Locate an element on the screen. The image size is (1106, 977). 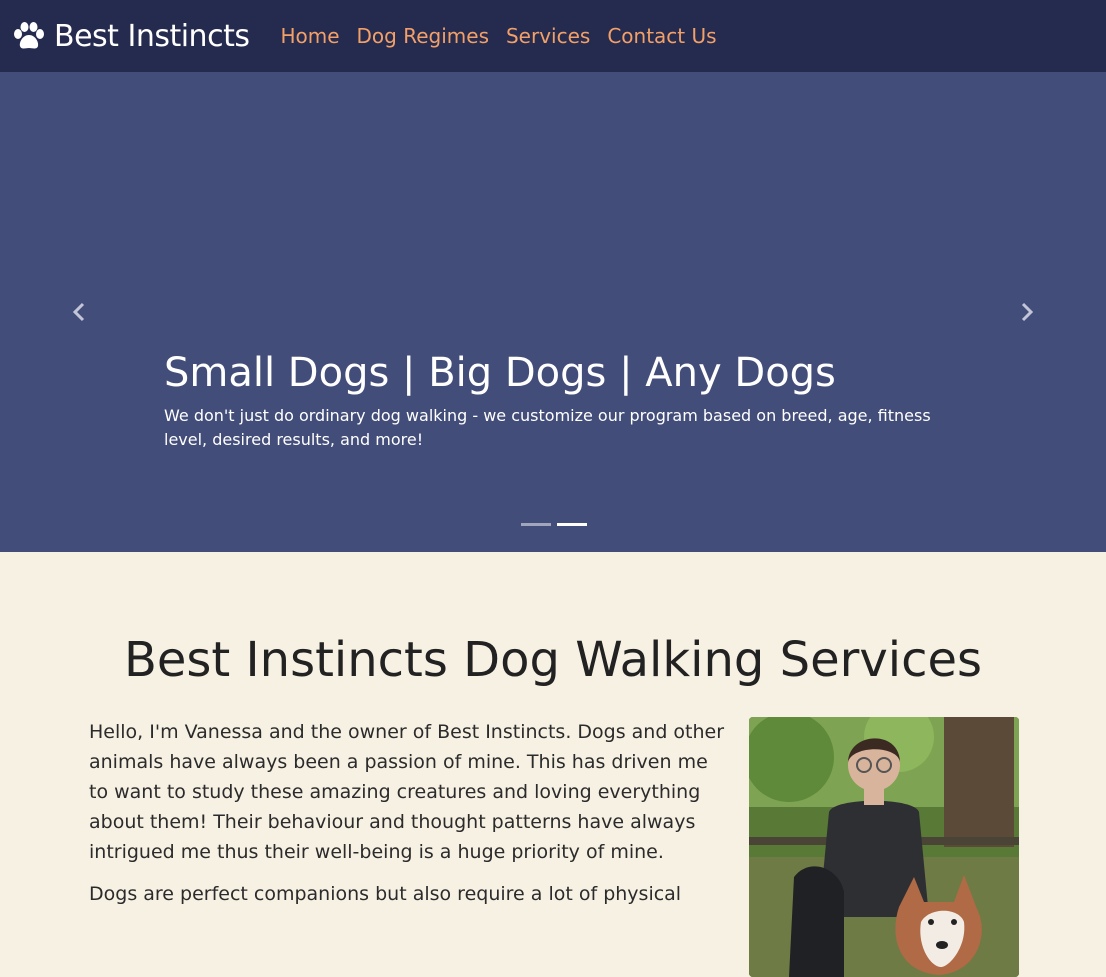
brand-name: Best Instincts is located at coordinates (152, 36).